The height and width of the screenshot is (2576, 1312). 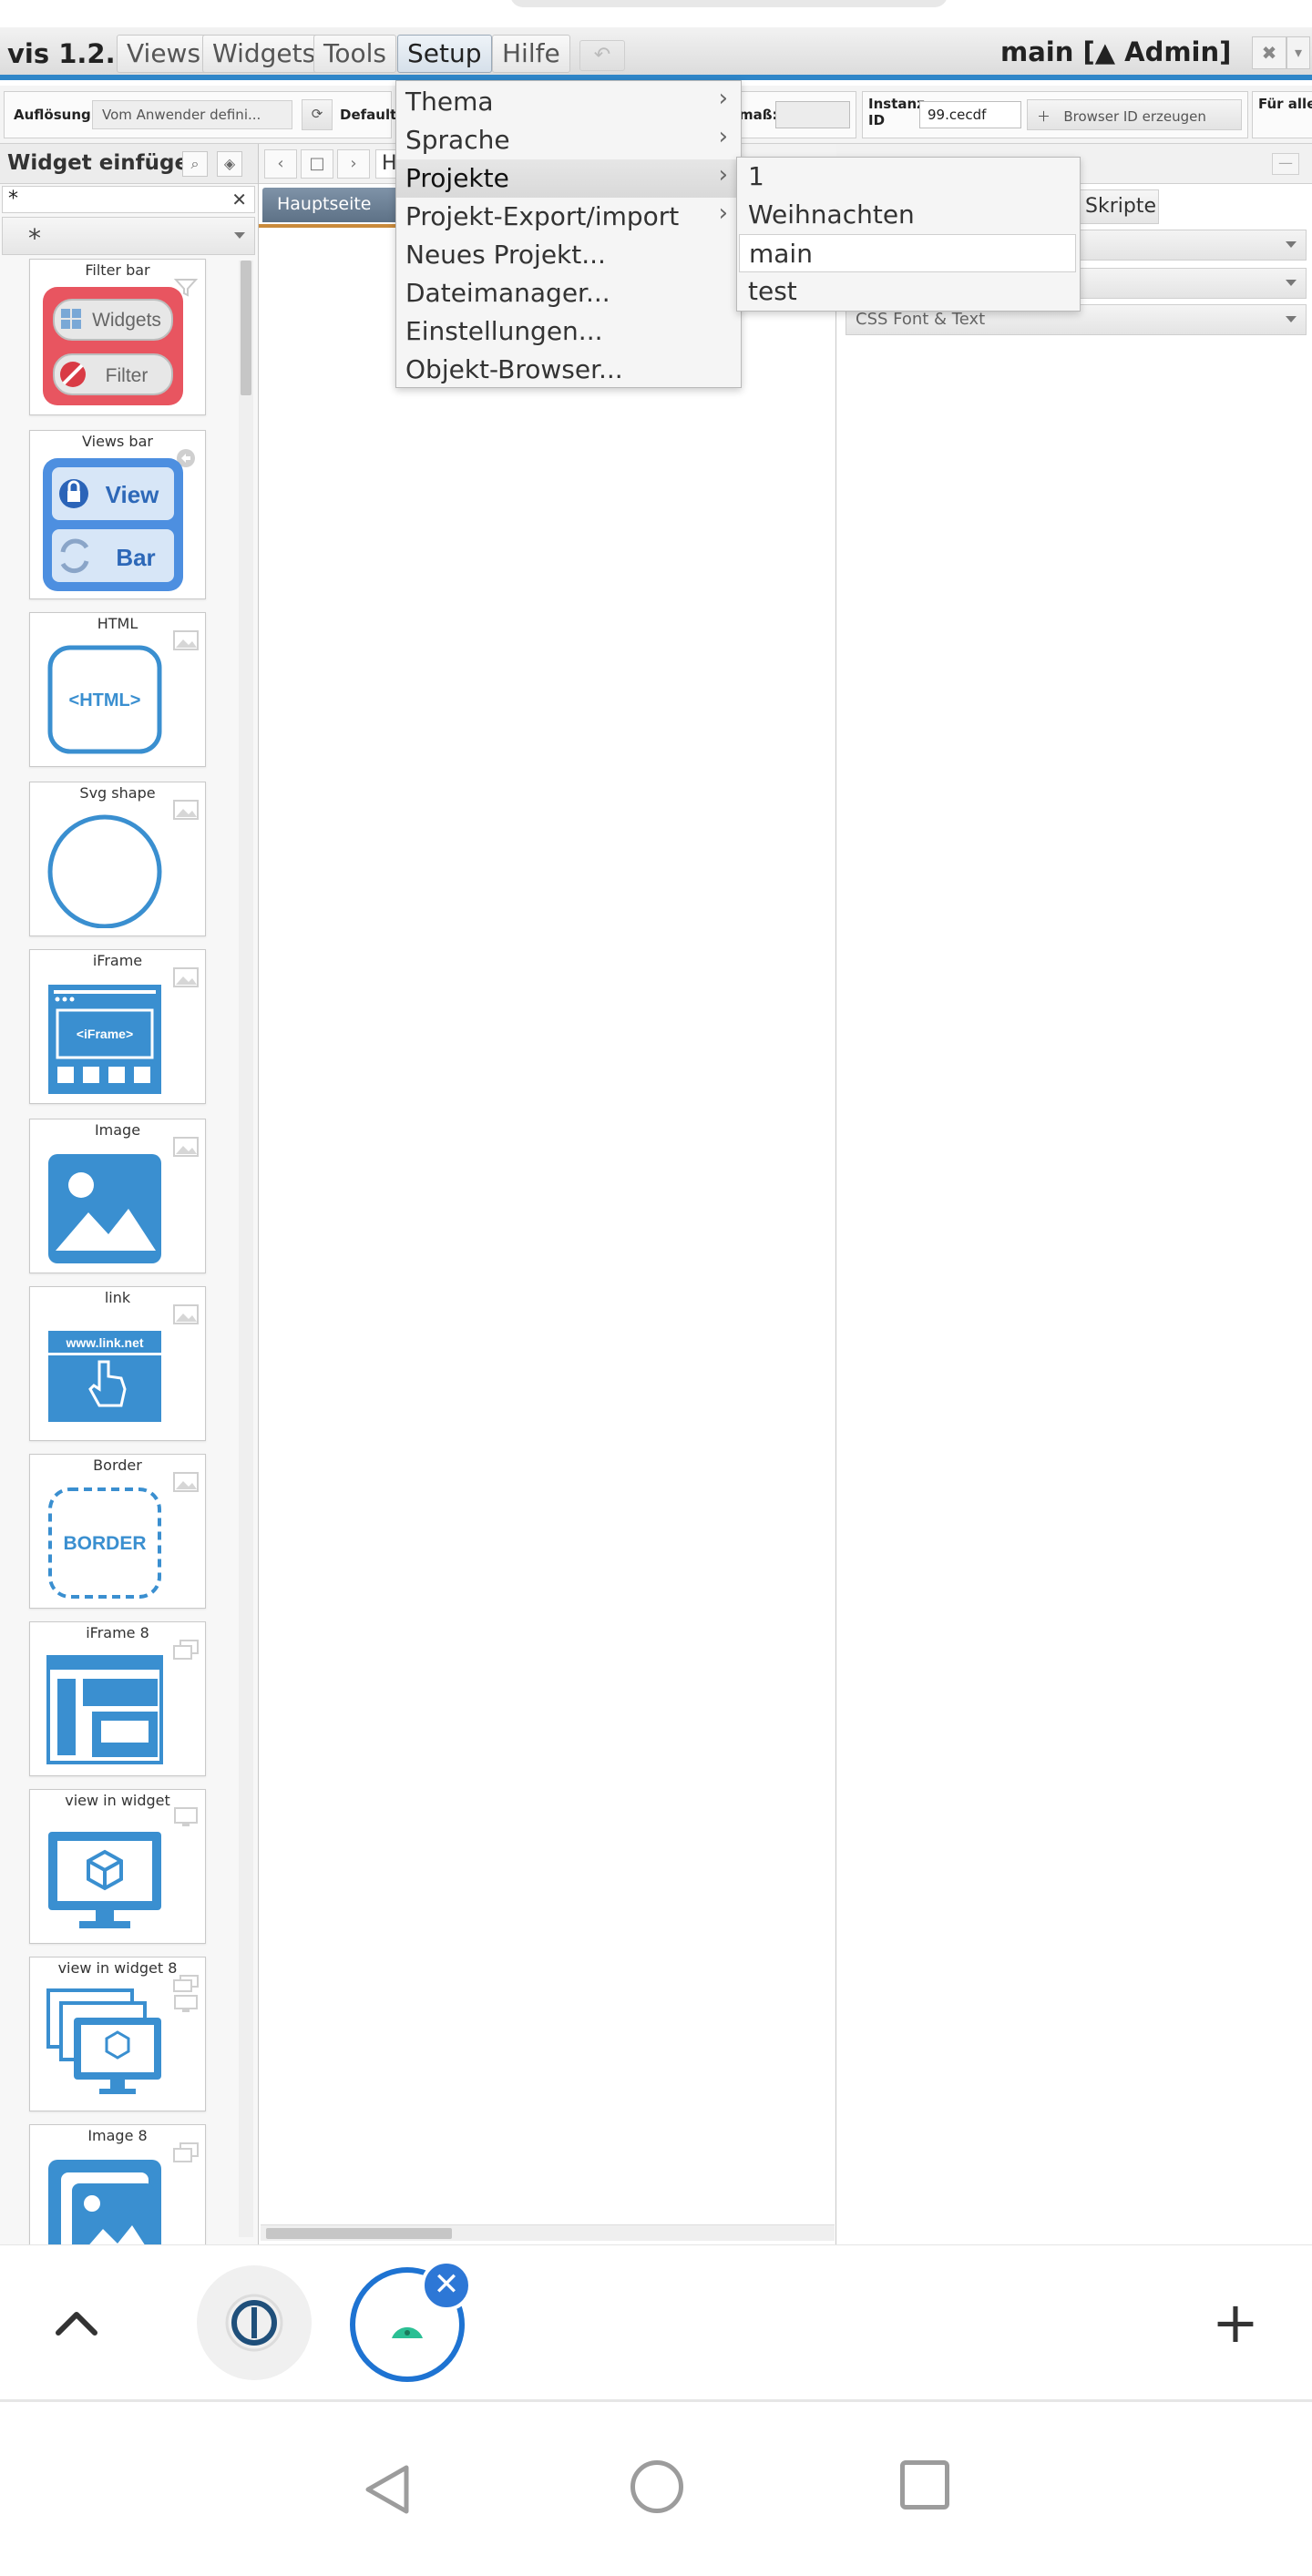 I want to click on app-title: vis 1.2.6, so click(x=71, y=53).